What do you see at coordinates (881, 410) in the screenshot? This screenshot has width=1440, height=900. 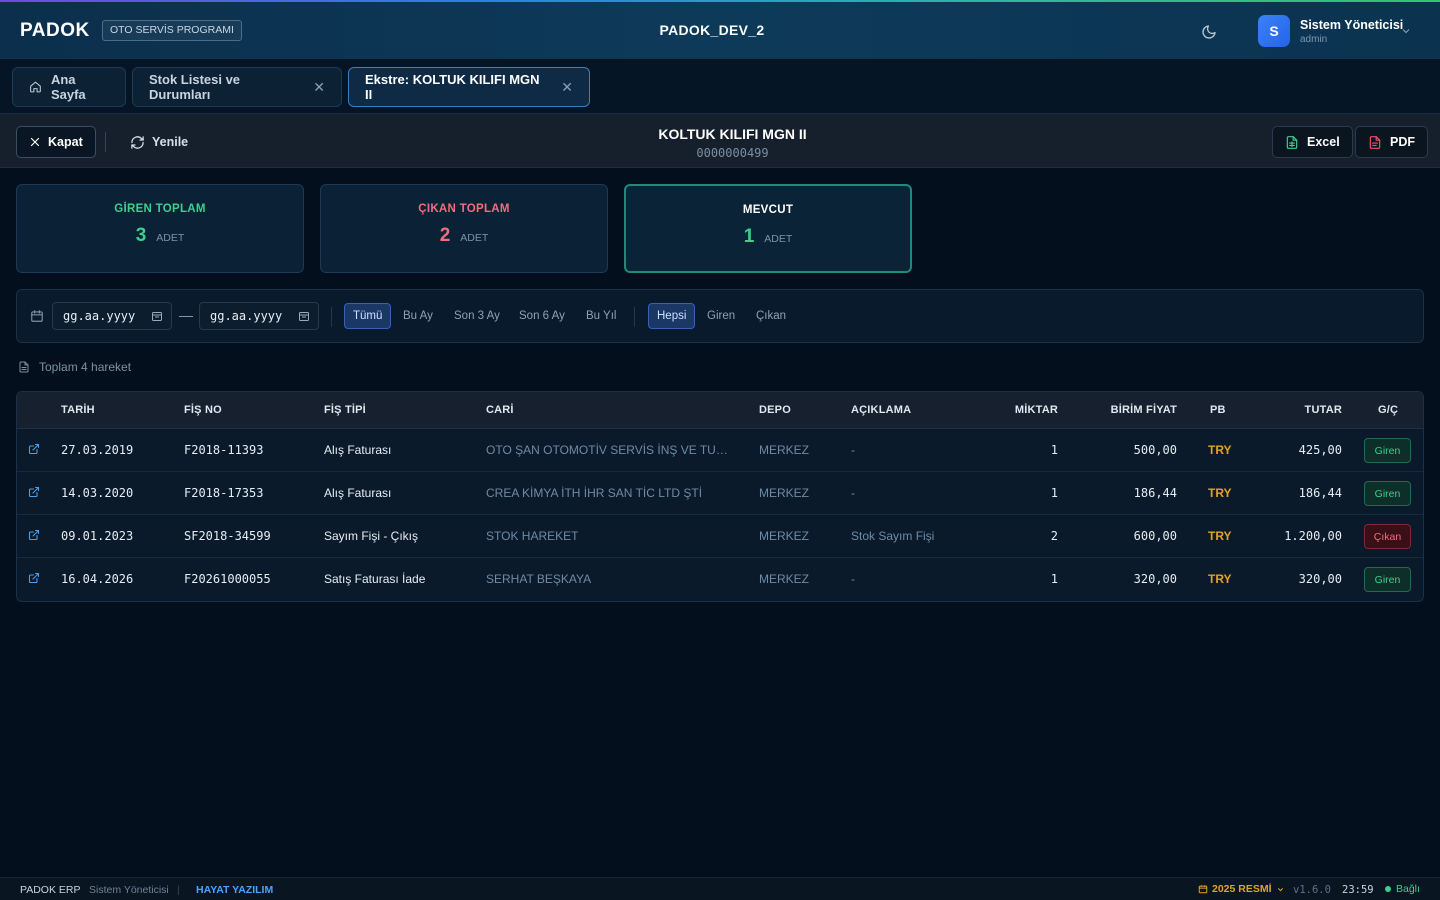 I see `col-description: AÇIKLAMA` at bounding box center [881, 410].